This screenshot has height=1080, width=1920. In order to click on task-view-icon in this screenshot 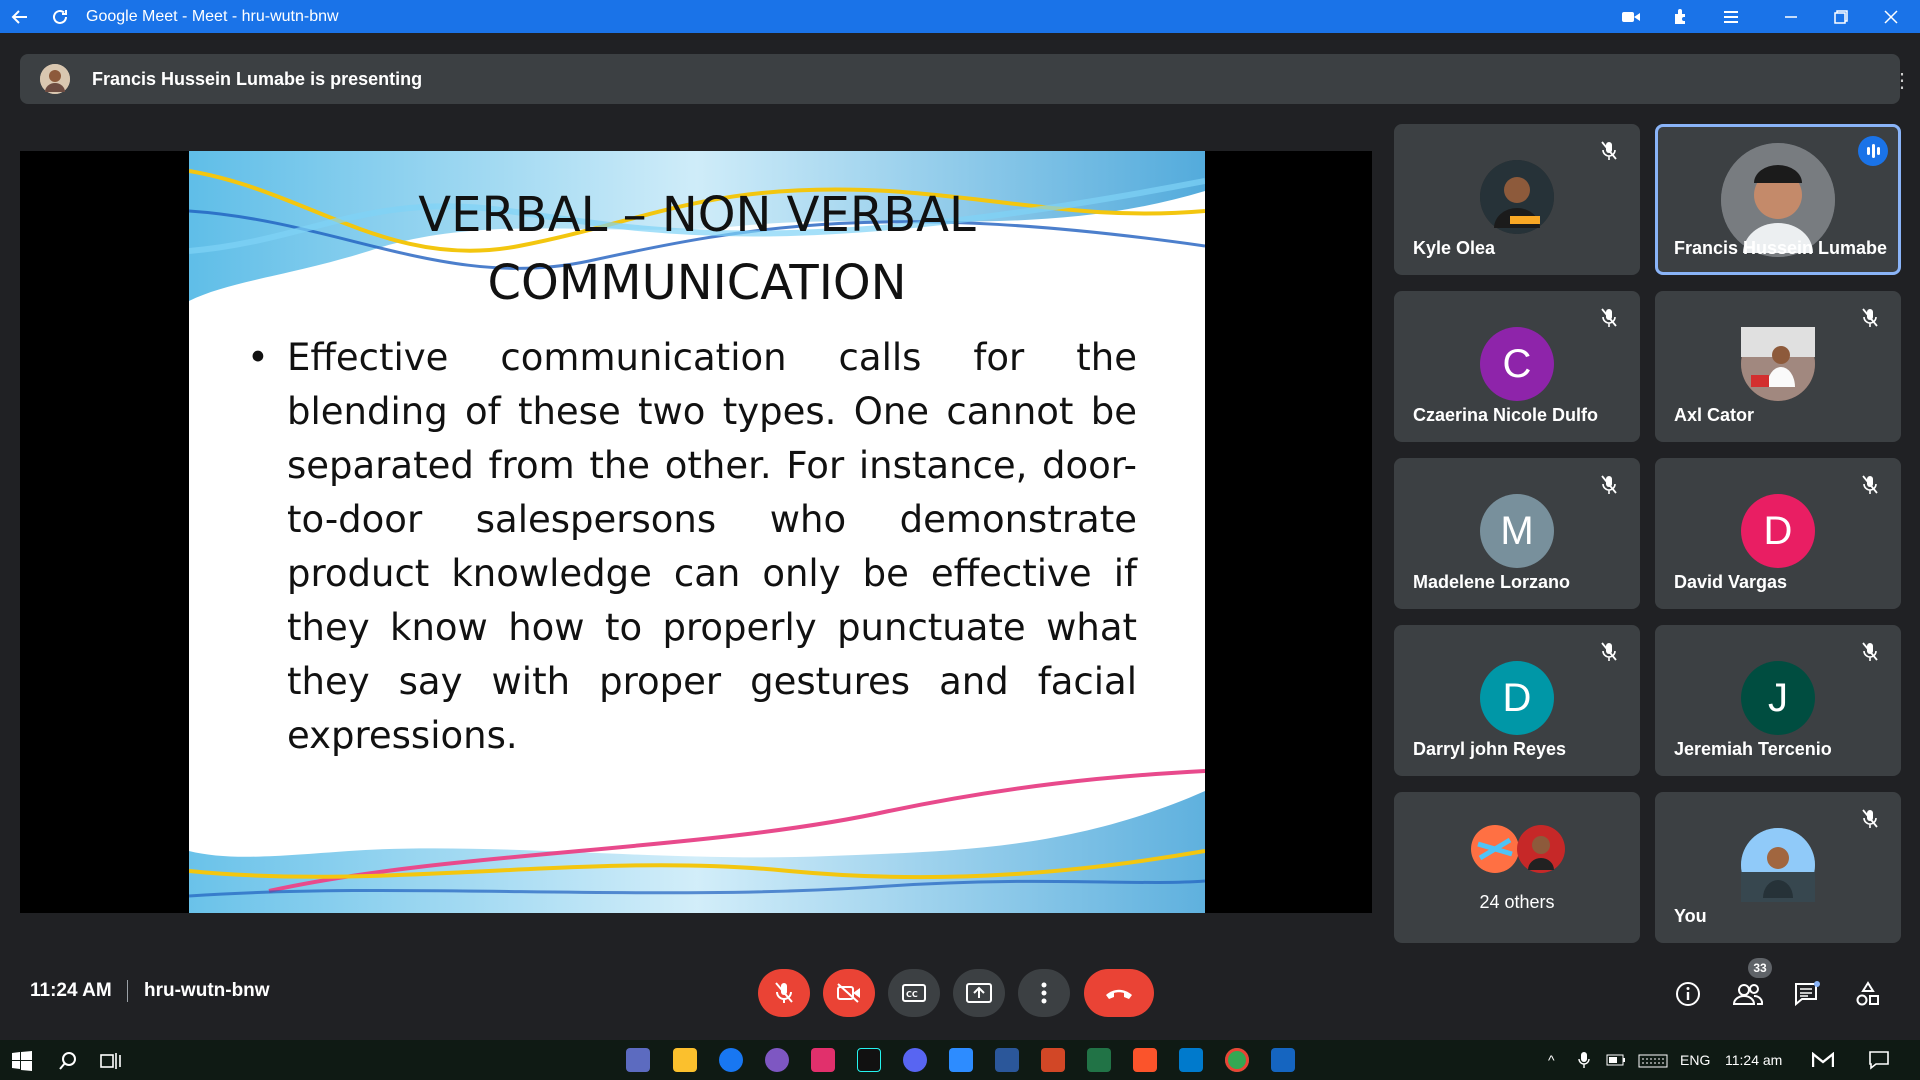, I will do `click(111, 1061)`.